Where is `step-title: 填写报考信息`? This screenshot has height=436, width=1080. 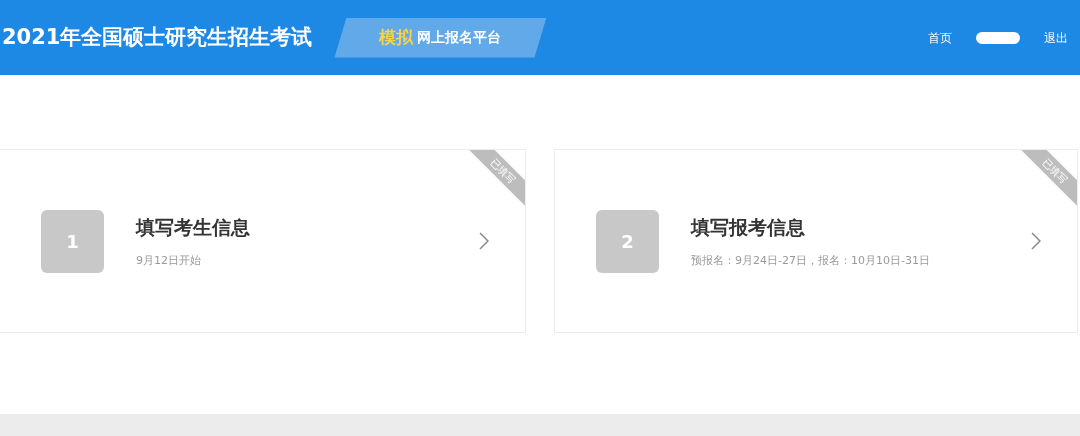
step-title: 填写报考信息 is located at coordinates (748, 227).